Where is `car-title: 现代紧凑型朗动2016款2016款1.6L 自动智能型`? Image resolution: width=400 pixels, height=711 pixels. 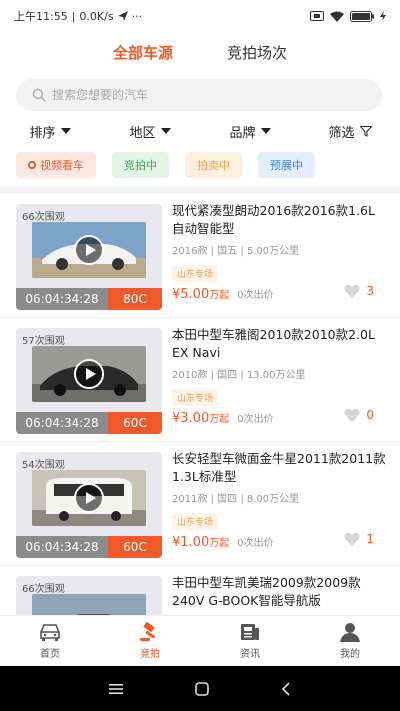 car-title: 现代紧凑型朗动2016款2016款1.6L 自动智能型 is located at coordinates (279, 220).